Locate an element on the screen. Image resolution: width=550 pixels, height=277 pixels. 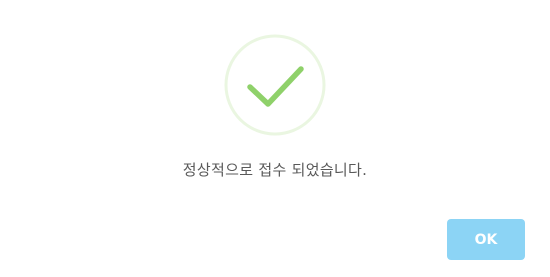
confirmation-message: 정상적으로 접수 되었습니다. is located at coordinates (275, 170).